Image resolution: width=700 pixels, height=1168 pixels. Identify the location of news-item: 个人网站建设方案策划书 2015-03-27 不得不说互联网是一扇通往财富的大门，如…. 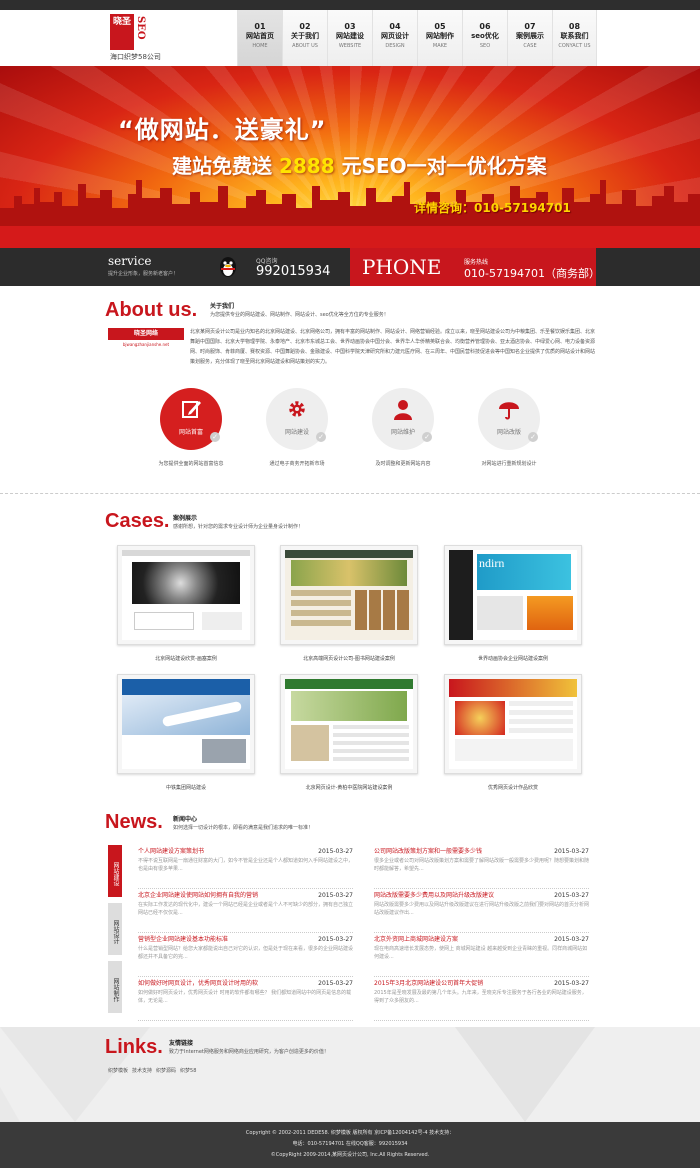
(245, 867).